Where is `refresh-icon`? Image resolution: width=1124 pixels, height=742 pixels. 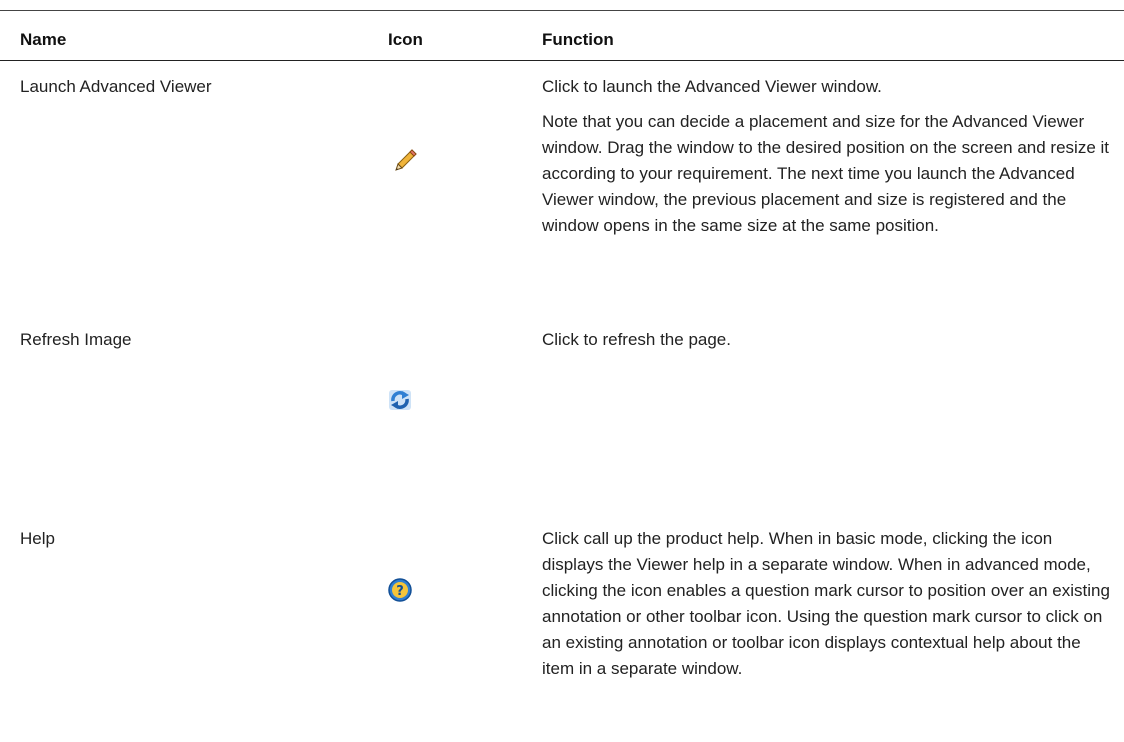
refresh-icon is located at coordinates (400, 400).